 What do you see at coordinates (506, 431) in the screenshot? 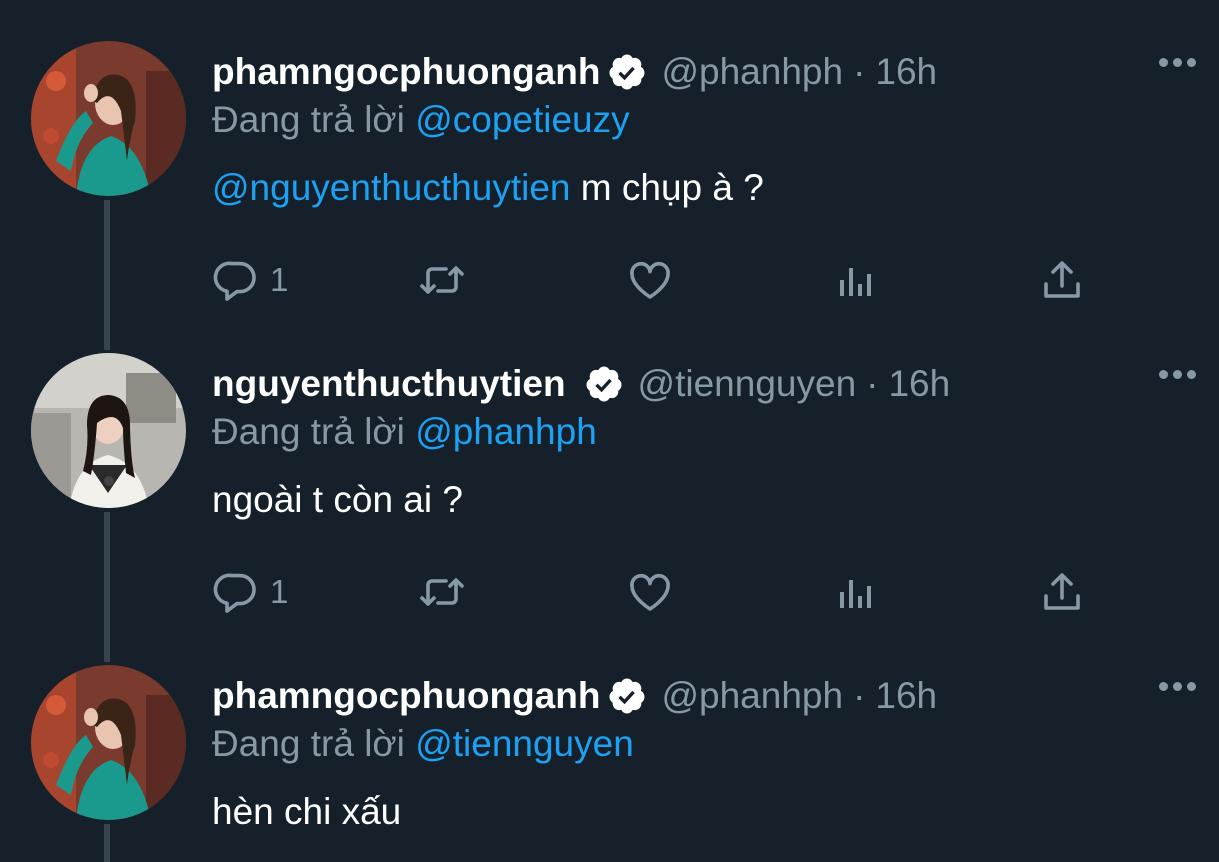
I see `reply-to-mention: @phanhph` at bounding box center [506, 431].